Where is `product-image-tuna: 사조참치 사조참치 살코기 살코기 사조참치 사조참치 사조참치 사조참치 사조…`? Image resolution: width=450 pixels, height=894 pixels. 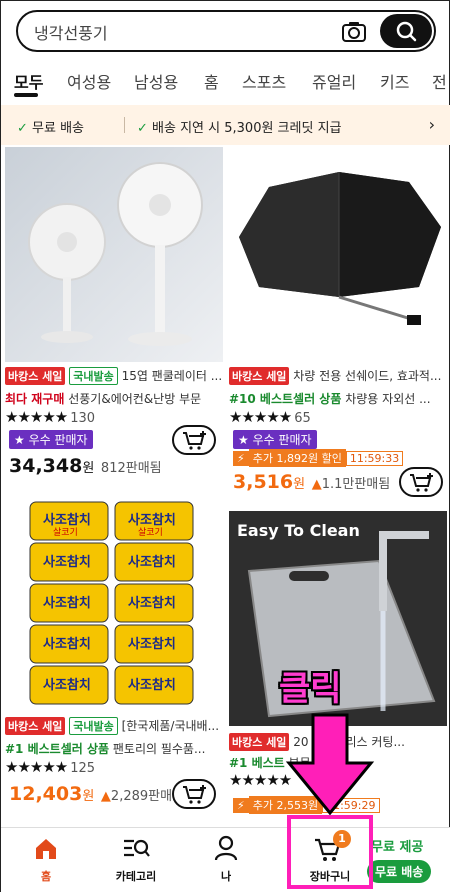
product-image-tuna: 사조참치 사조참치 살코기 살코기 사조참치 사조참치 사조참치 사조참치 사조… is located at coordinates (114, 604).